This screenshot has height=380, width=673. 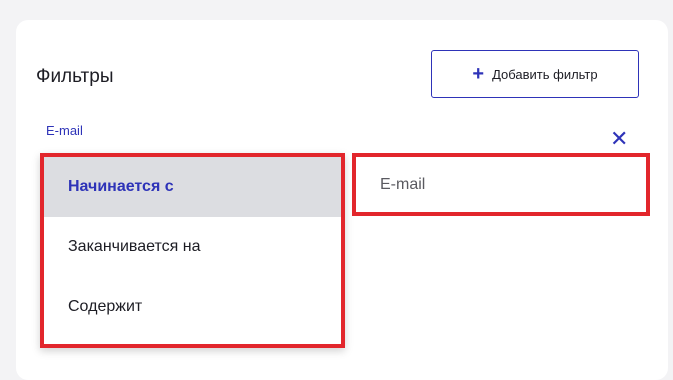 I want to click on dropdown-option-ends-with: Заканчивается на, so click(x=192, y=247).